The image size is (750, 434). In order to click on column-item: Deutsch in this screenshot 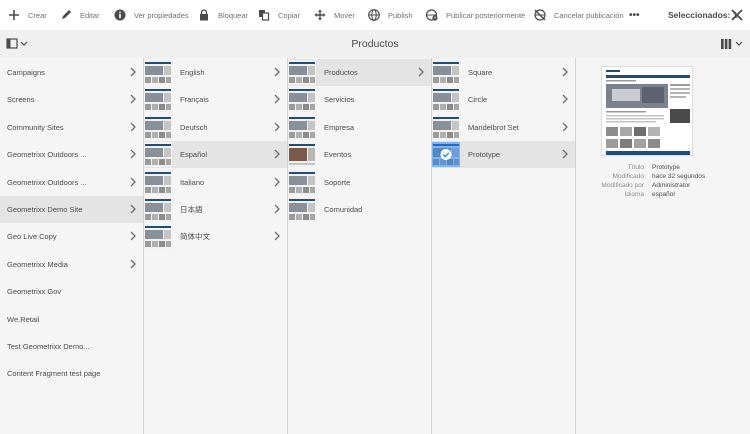, I will do `click(215, 127)`.